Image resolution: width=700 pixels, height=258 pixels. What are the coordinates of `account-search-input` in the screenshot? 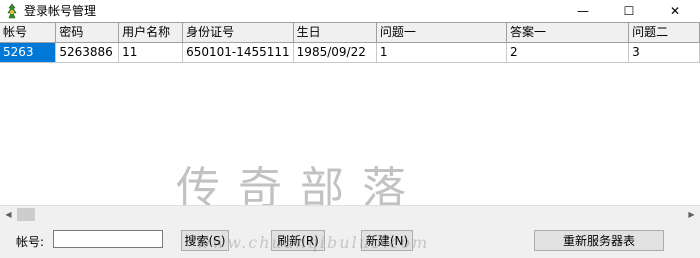 It's located at (108, 239).